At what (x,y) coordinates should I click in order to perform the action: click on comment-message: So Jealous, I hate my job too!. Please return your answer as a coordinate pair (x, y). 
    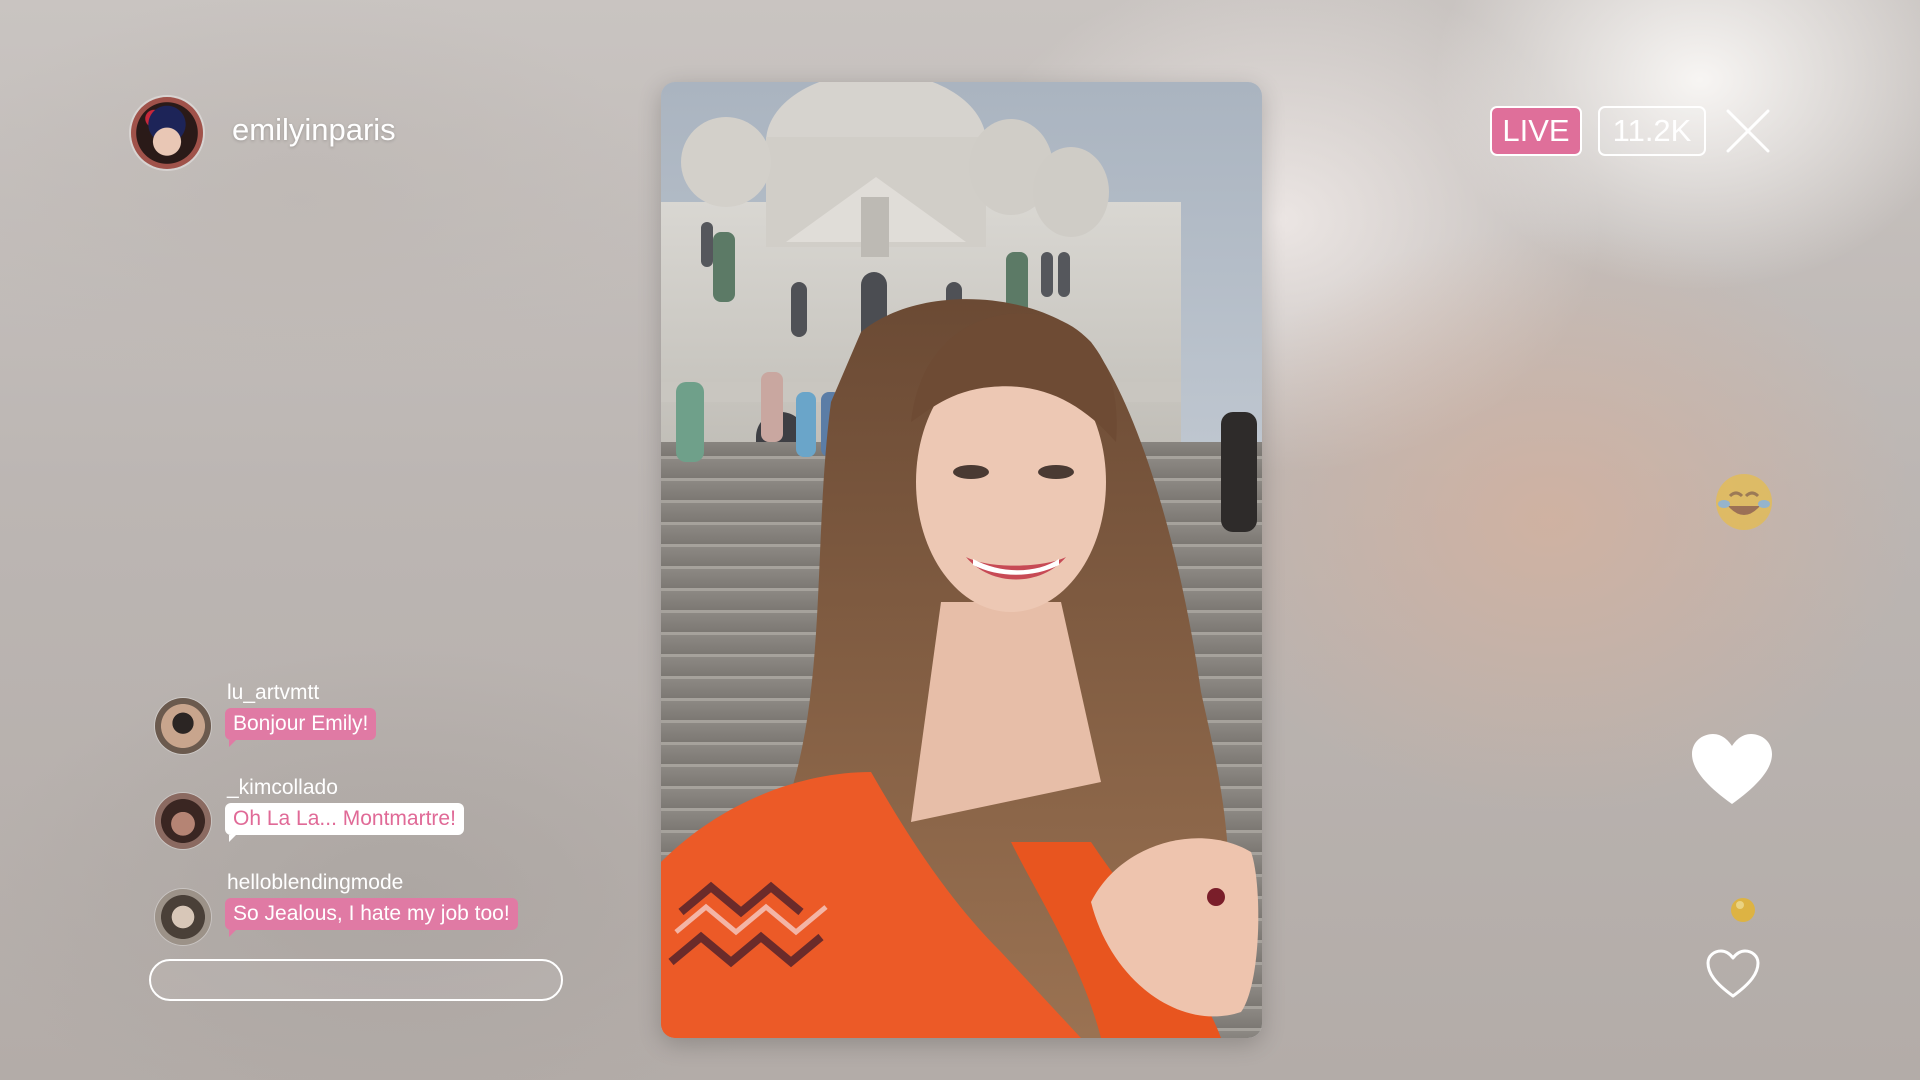
    Looking at the image, I should click on (371, 917).